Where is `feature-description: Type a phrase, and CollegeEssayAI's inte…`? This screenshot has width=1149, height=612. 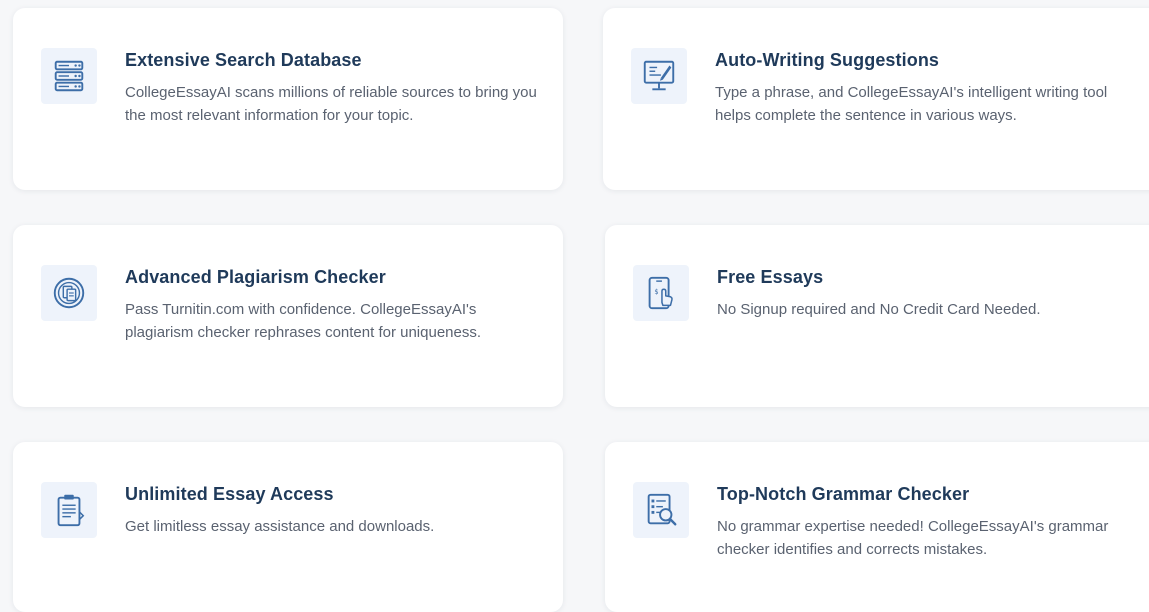
feature-description: Type a phrase, and CollegeEssayAI's inte… is located at coordinates (911, 104).